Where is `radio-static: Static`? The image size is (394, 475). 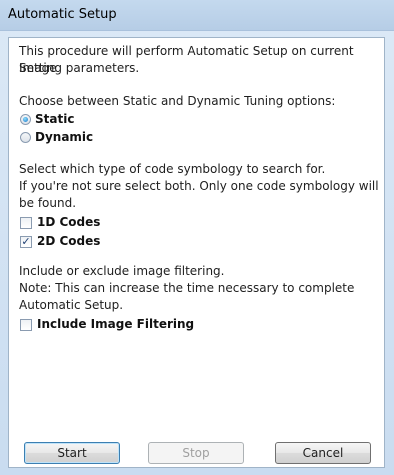 radio-static: Static is located at coordinates (47, 119).